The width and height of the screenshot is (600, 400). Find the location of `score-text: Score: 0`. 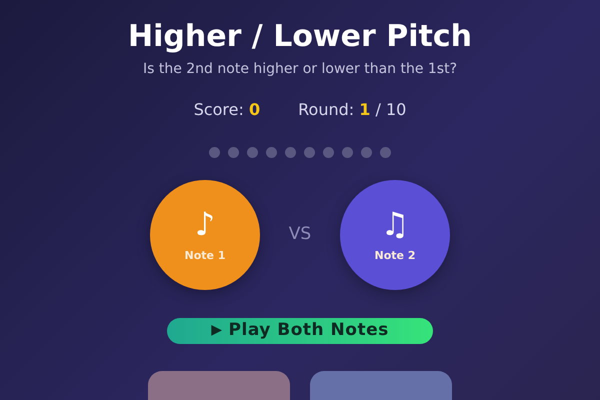

score-text: Score: 0 is located at coordinates (227, 110).